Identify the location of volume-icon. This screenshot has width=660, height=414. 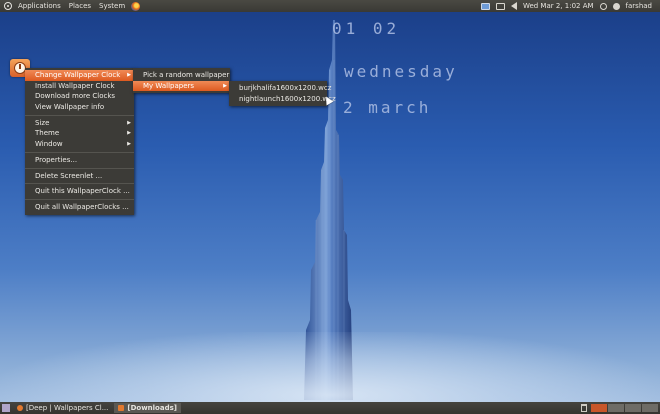
(513, 6).